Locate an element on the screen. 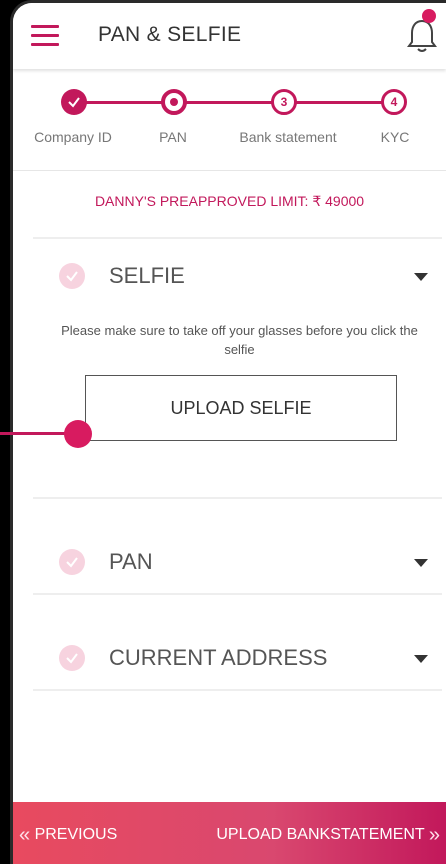 This screenshot has width=446, height=864. step-label-kyc: KYC is located at coordinates (395, 137).